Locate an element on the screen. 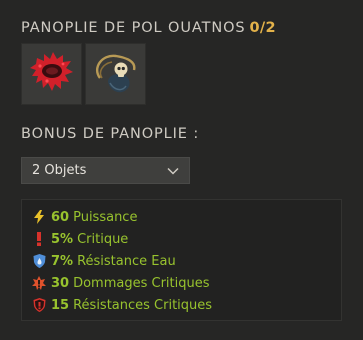  bonus-effect-row: 7% Résistance Eau is located at coordinates (186, 261).